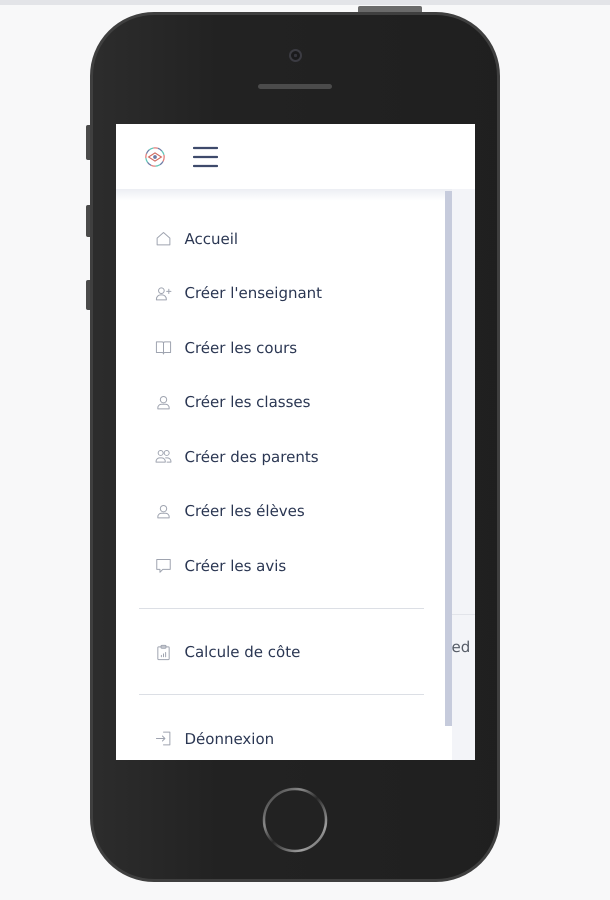 The image size is (610, 900). Describe the element at coordinates (220, 565) in the screenshot. I see `menu-item: Créer les avis` at that location.